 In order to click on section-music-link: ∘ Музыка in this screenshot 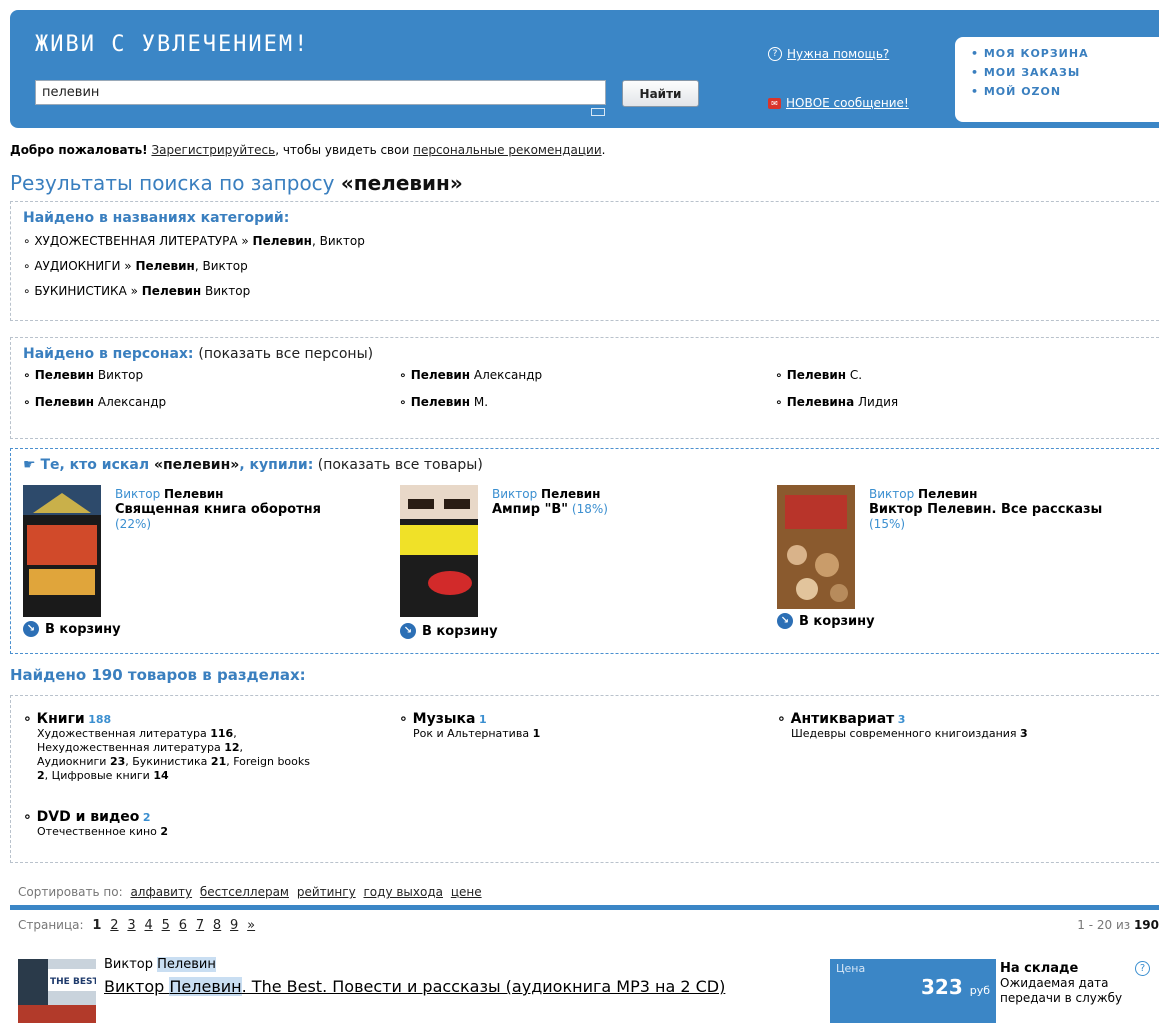, I will do `click(437, 719)`.